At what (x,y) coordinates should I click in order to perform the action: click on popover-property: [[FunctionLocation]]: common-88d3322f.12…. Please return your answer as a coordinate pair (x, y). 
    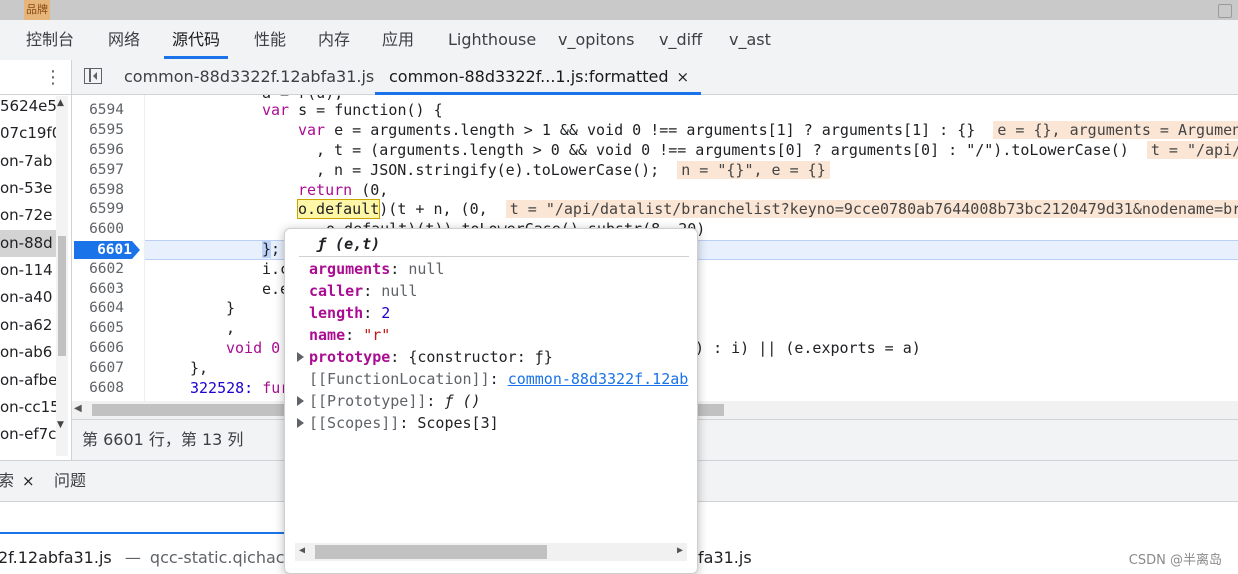
    Looking at the image, I should click on (499, 379).